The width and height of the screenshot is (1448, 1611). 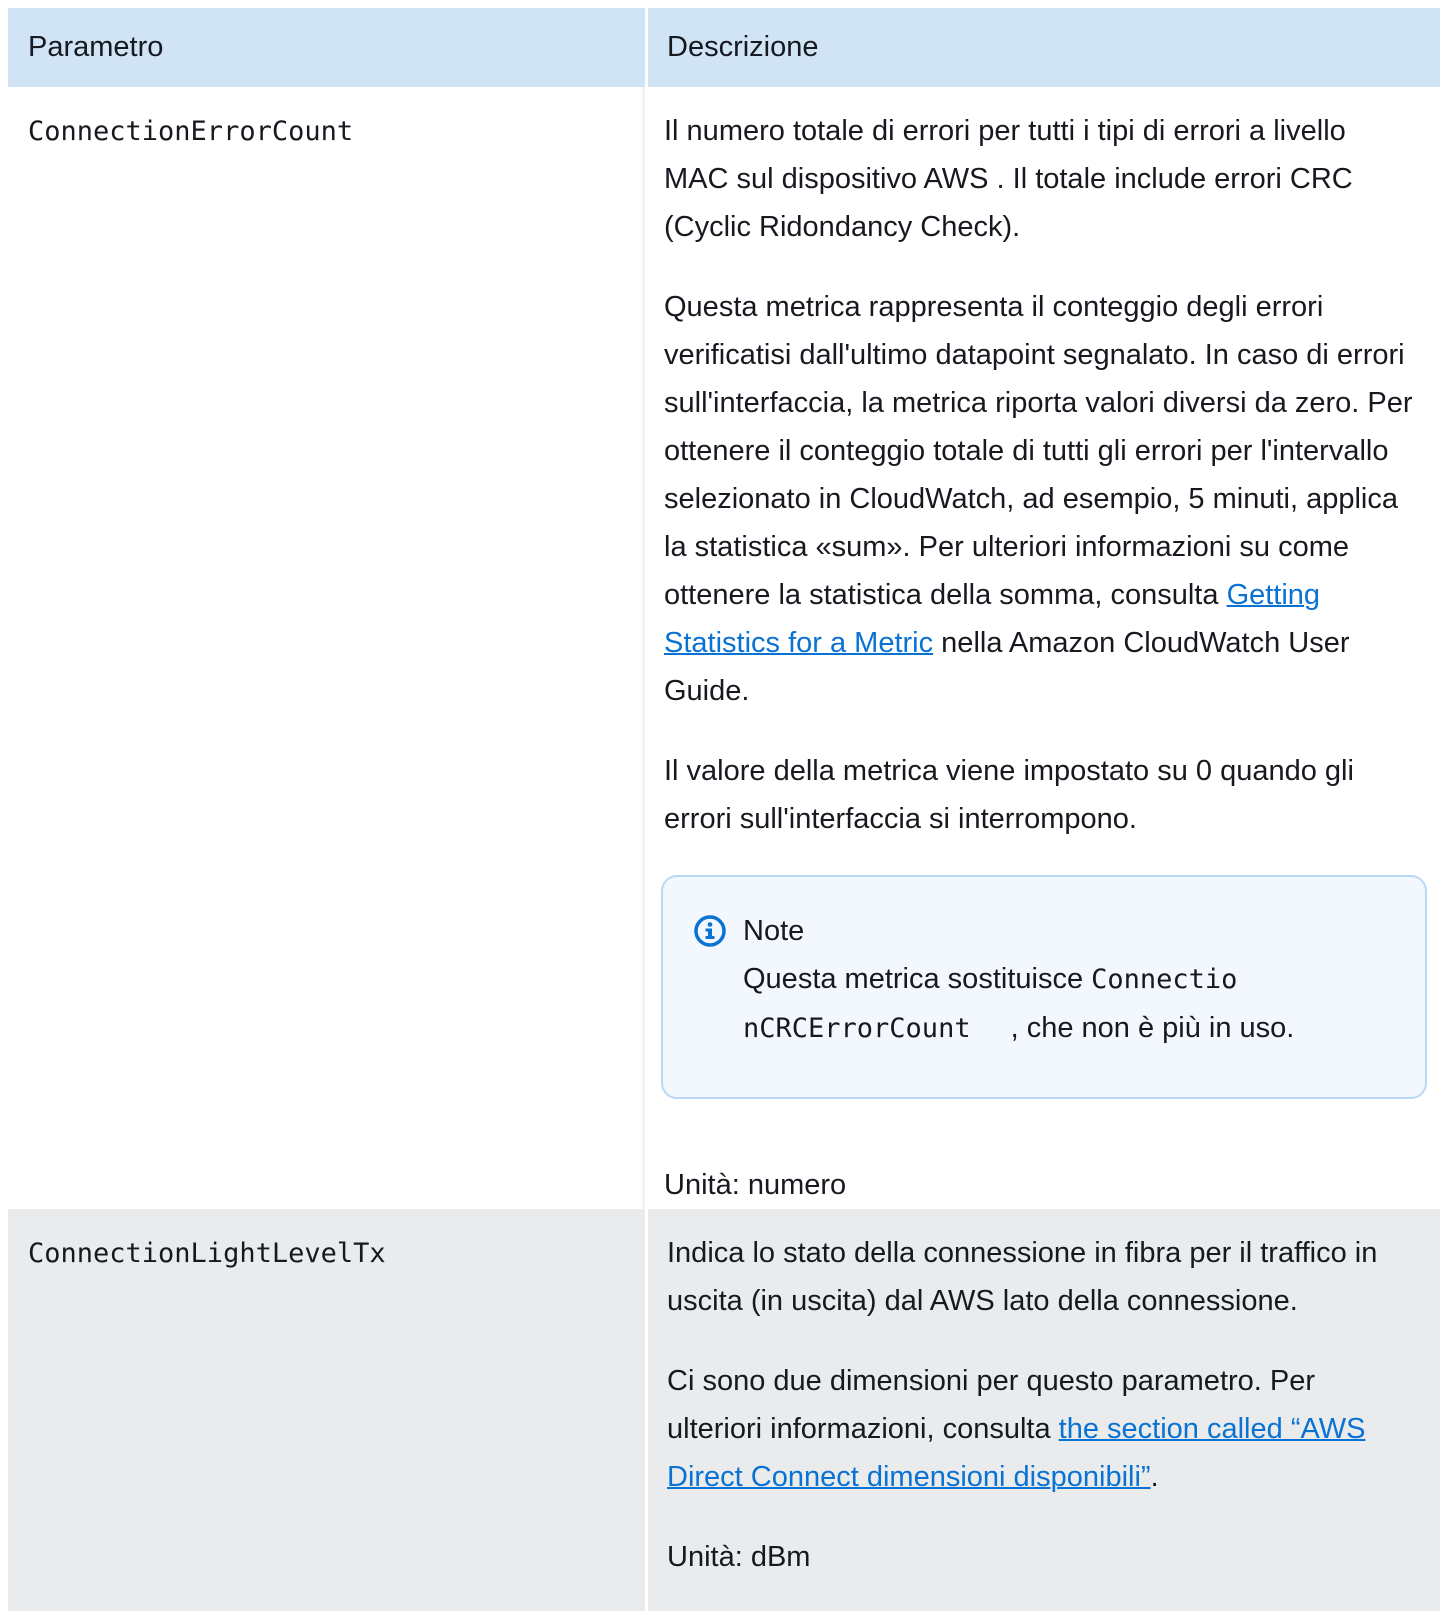 What do you see at coordinates (326, 1410) in the screenshot?
I see `parameter-cell: ConnectionLightLevelTx` at bounding box center [326, 1410].